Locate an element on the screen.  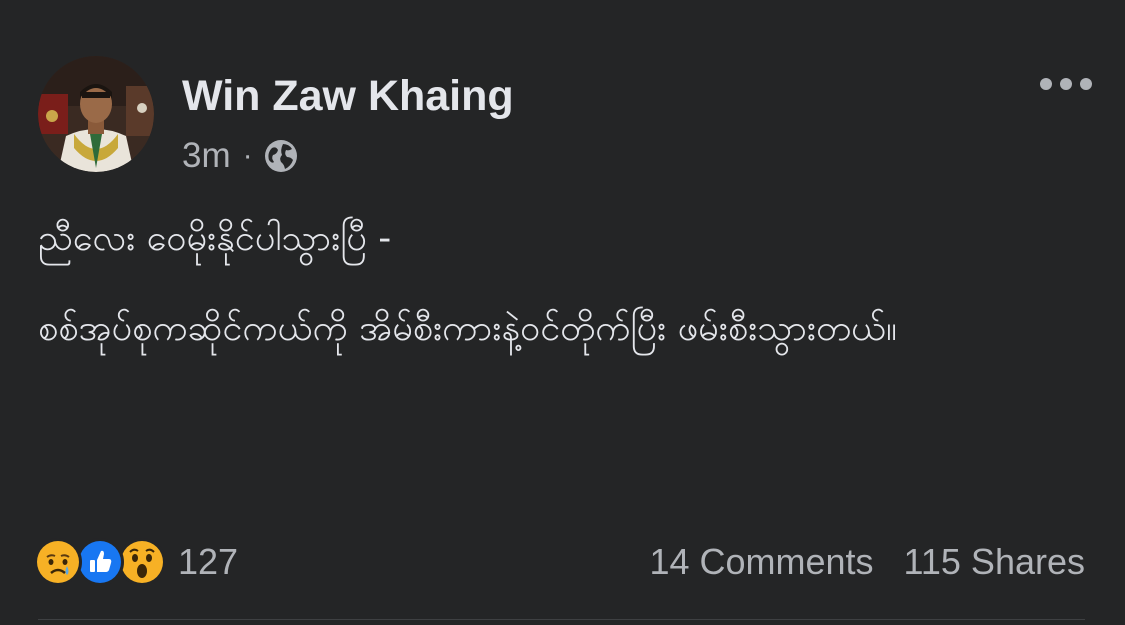
engagement-counts: 14 Comments 115 Shares is located at coordinates (867, 562).